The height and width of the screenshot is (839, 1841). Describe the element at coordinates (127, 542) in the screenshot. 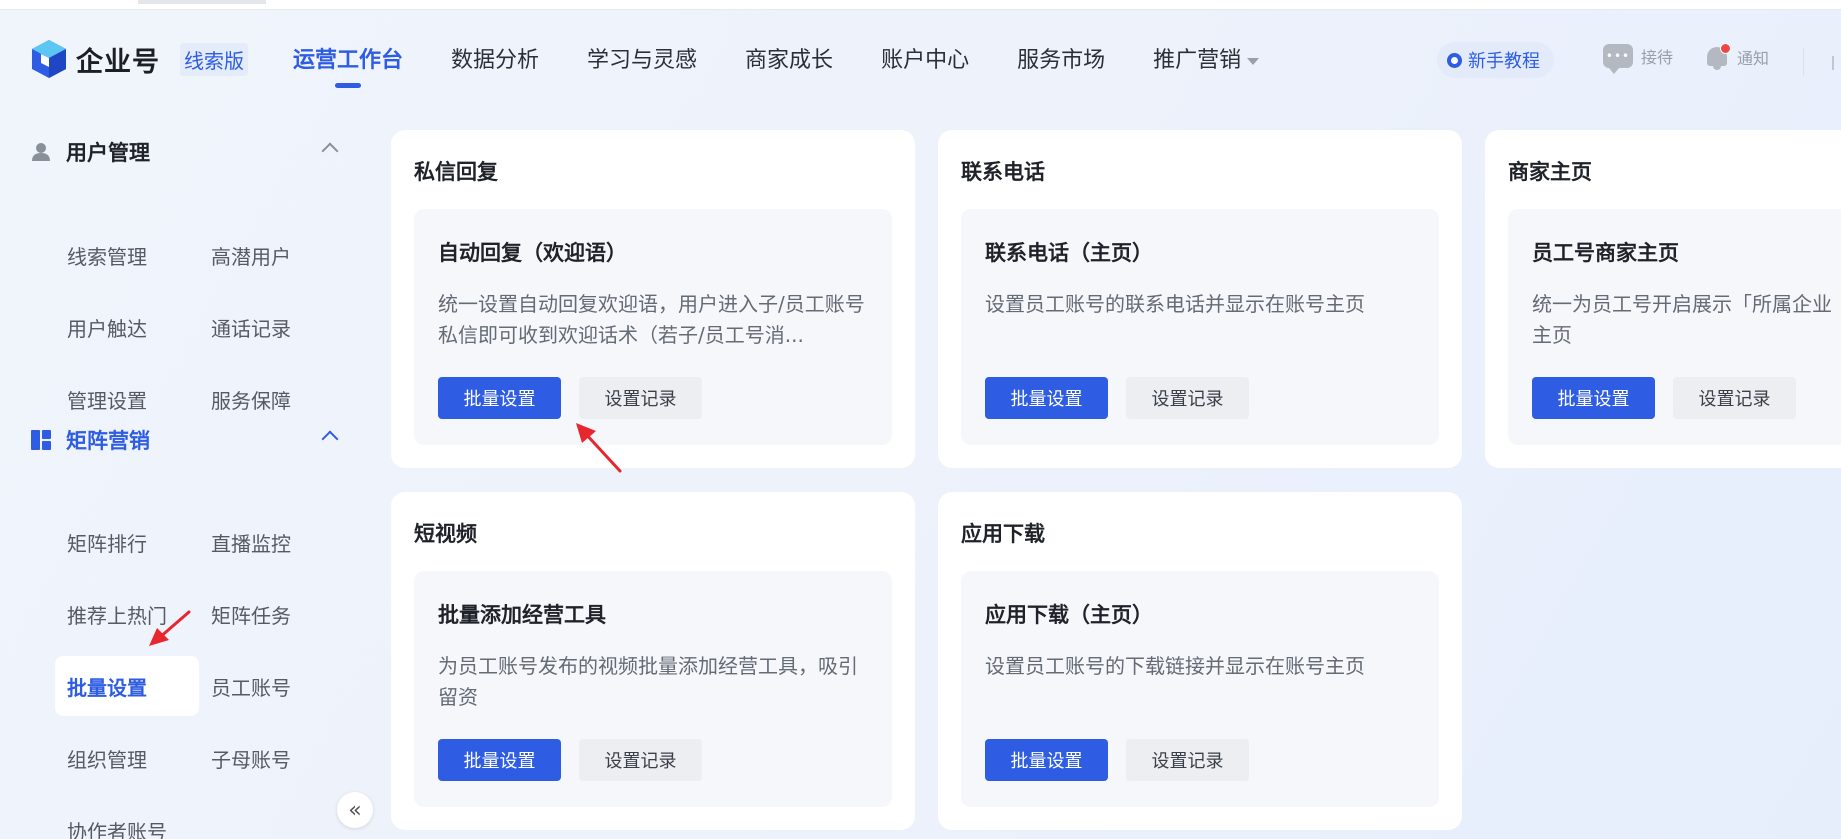

I see `sidebar-item-matrix-rank: 矩阵排行` at that location.